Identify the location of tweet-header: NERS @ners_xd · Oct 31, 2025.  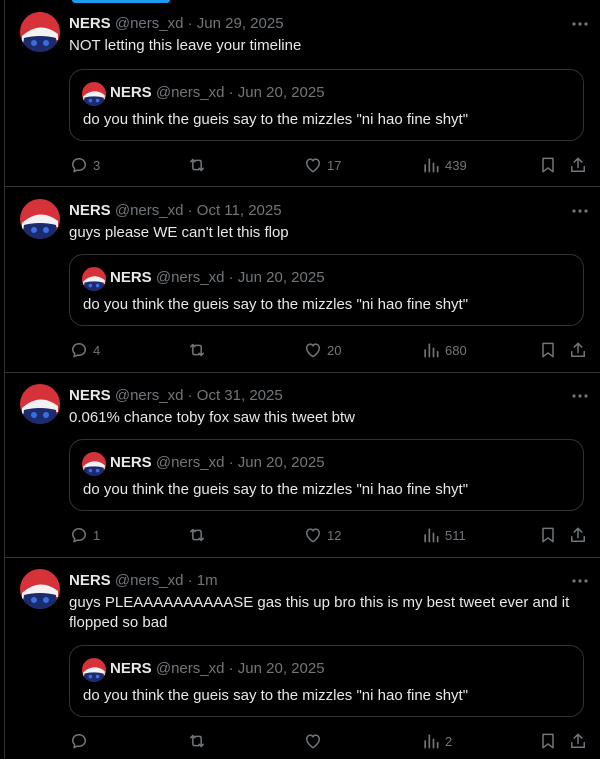
(176, 396).